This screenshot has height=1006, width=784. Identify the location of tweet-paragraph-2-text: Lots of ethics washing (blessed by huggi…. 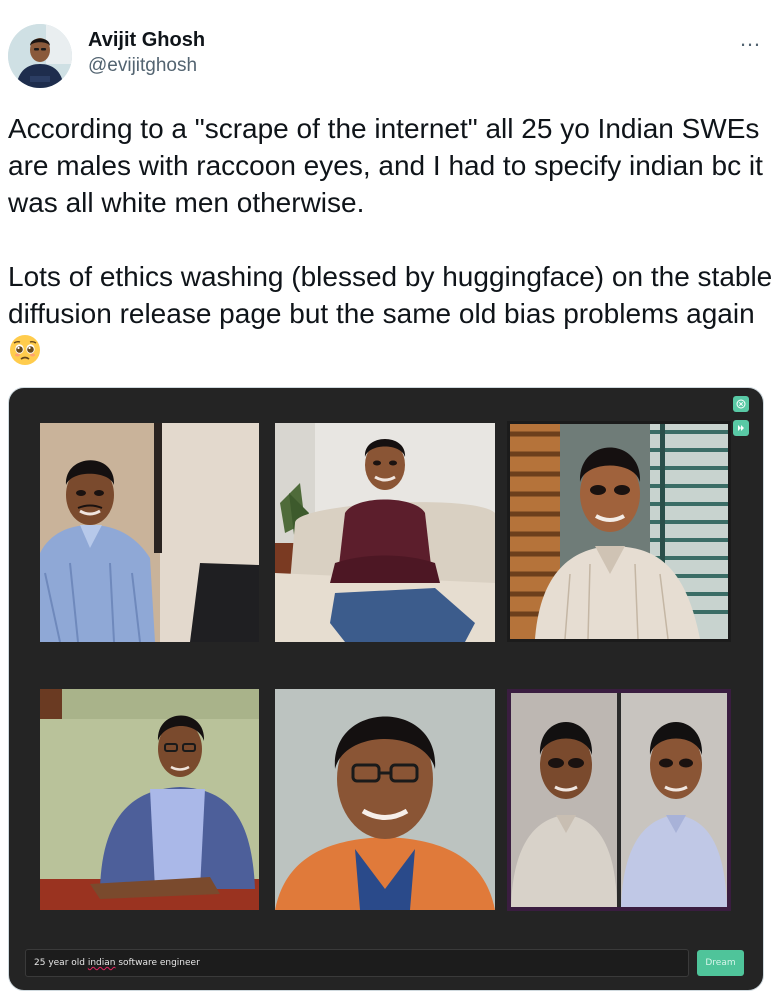
(390, 295).